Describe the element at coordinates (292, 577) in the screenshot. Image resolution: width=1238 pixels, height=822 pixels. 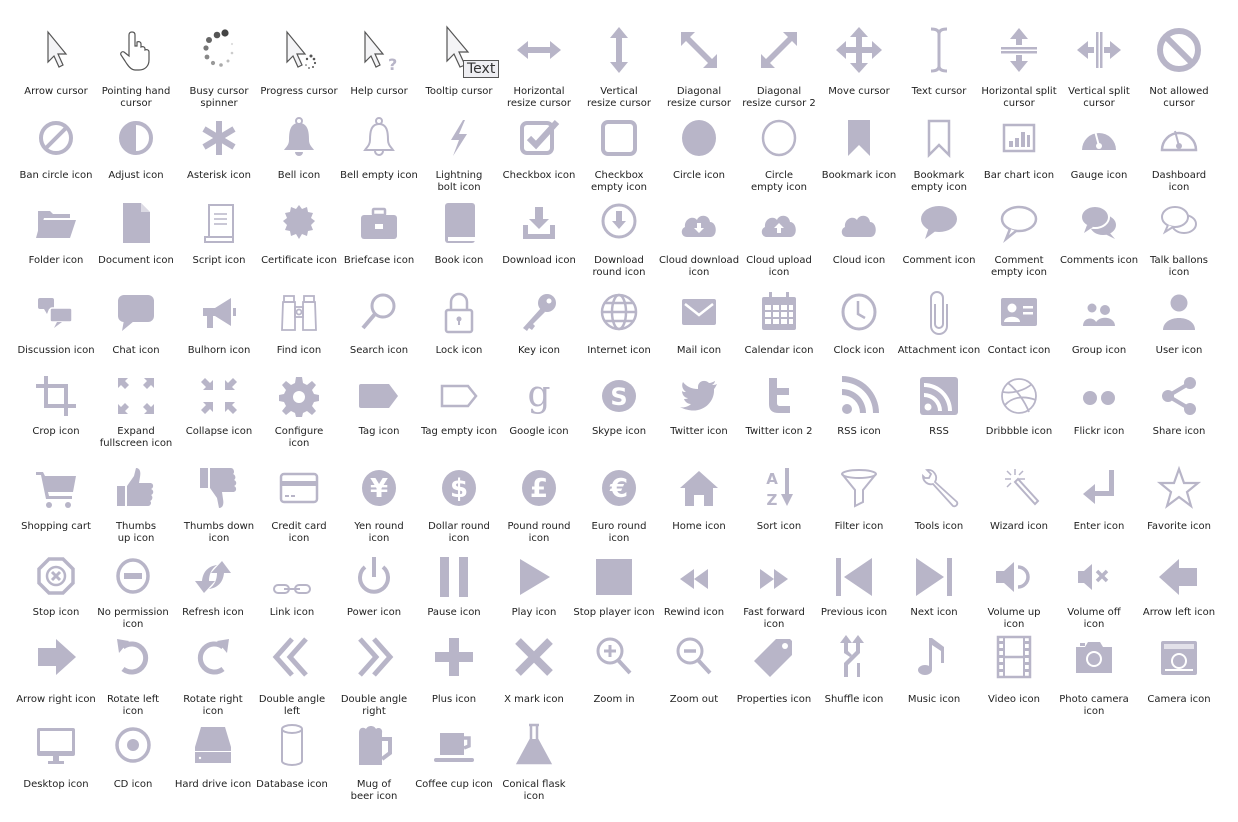
I see `link-icon` at that location.